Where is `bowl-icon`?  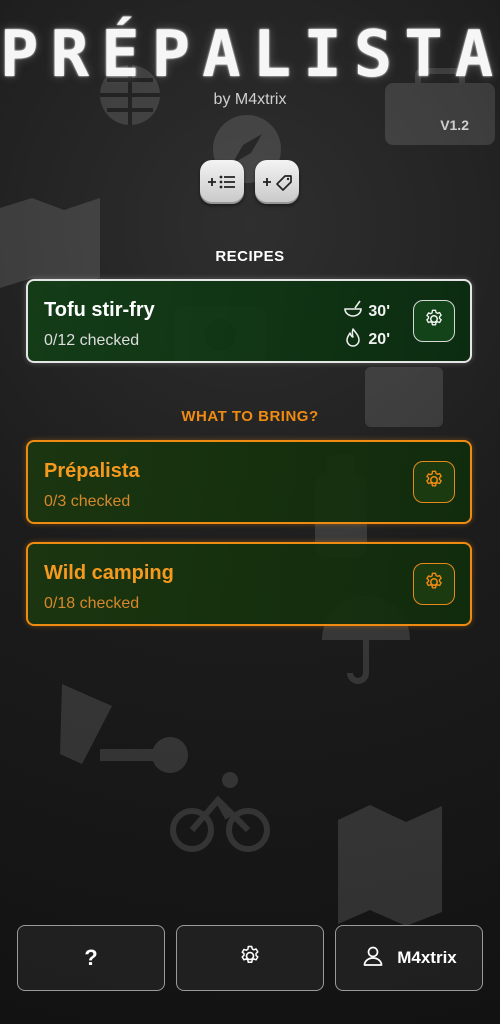 bowl-icon is located at coordinates (353, 311).